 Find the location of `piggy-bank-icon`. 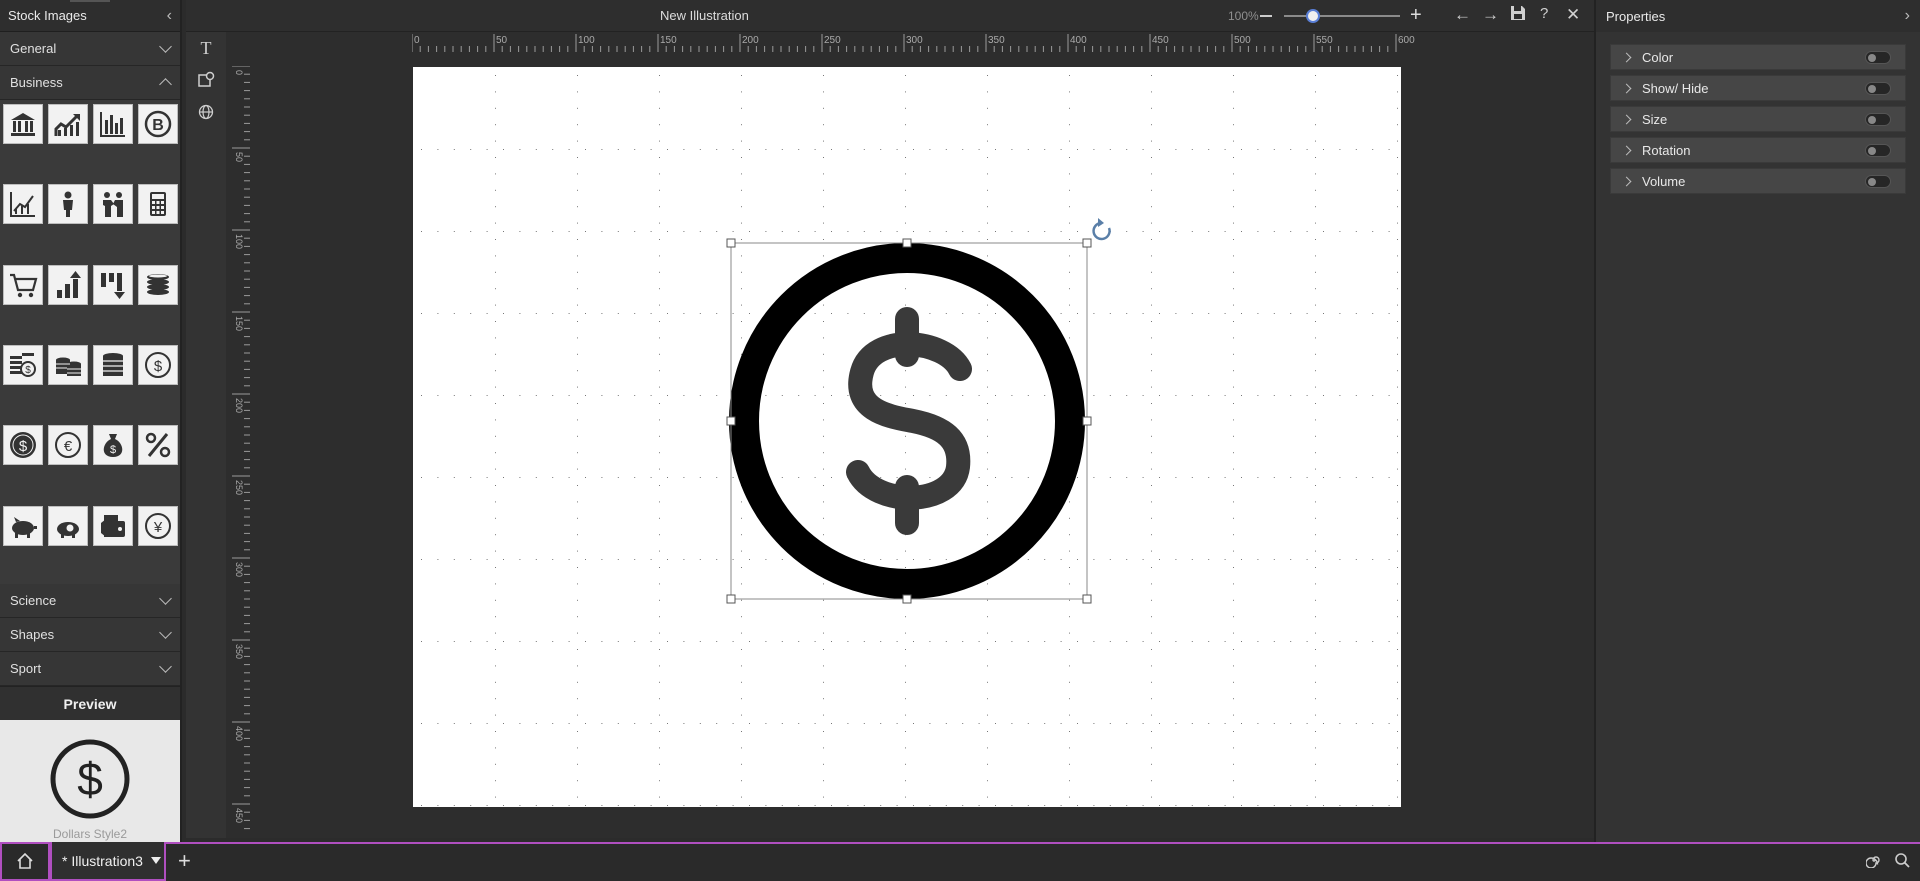

piggy-bank-icon is located at coordinates (23, 525).